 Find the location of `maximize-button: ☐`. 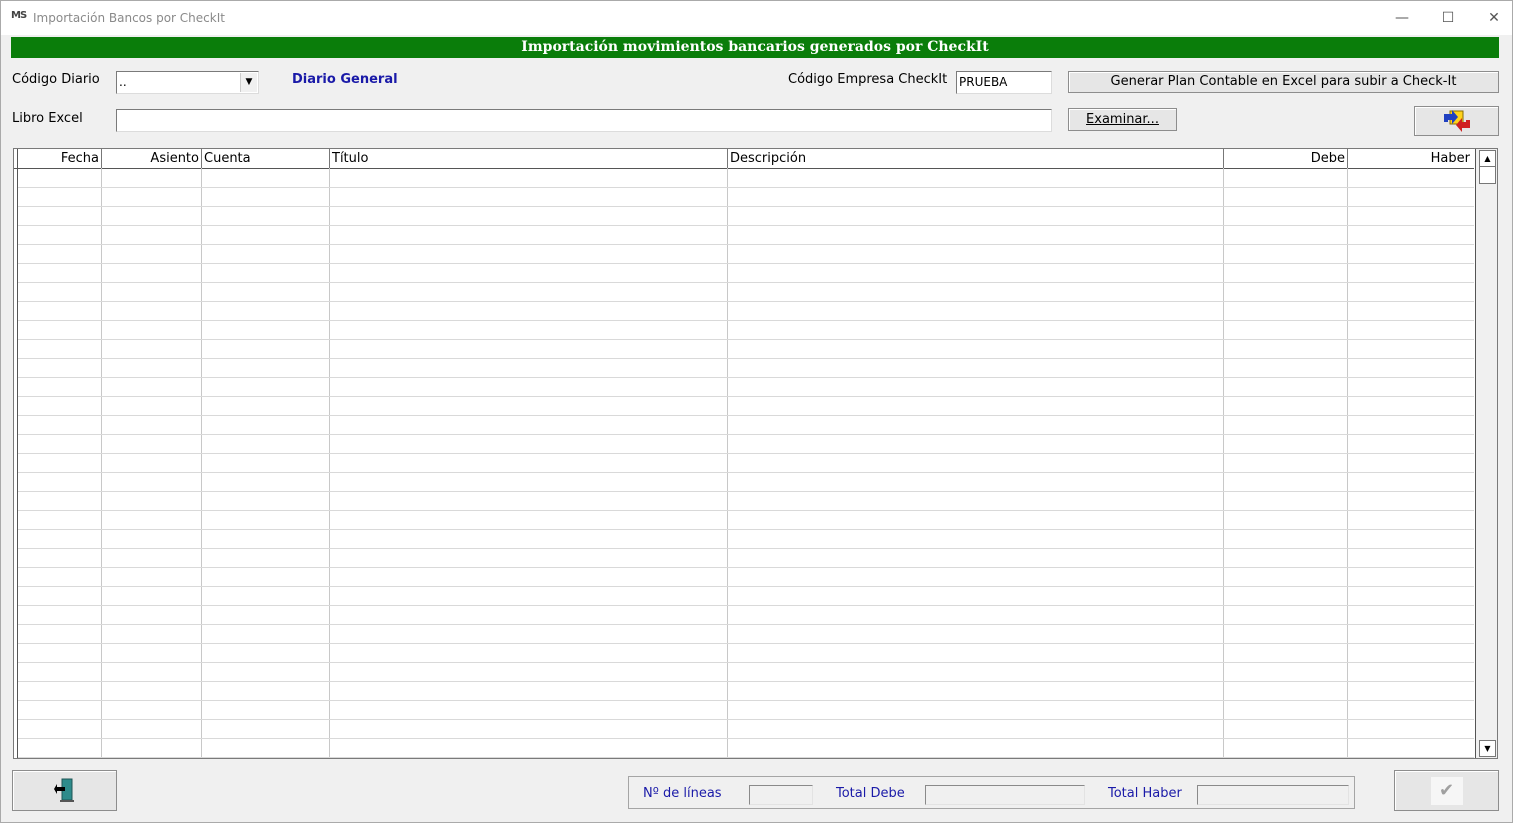

maximize-button: ☐ is located at coordinates (1448, 18).